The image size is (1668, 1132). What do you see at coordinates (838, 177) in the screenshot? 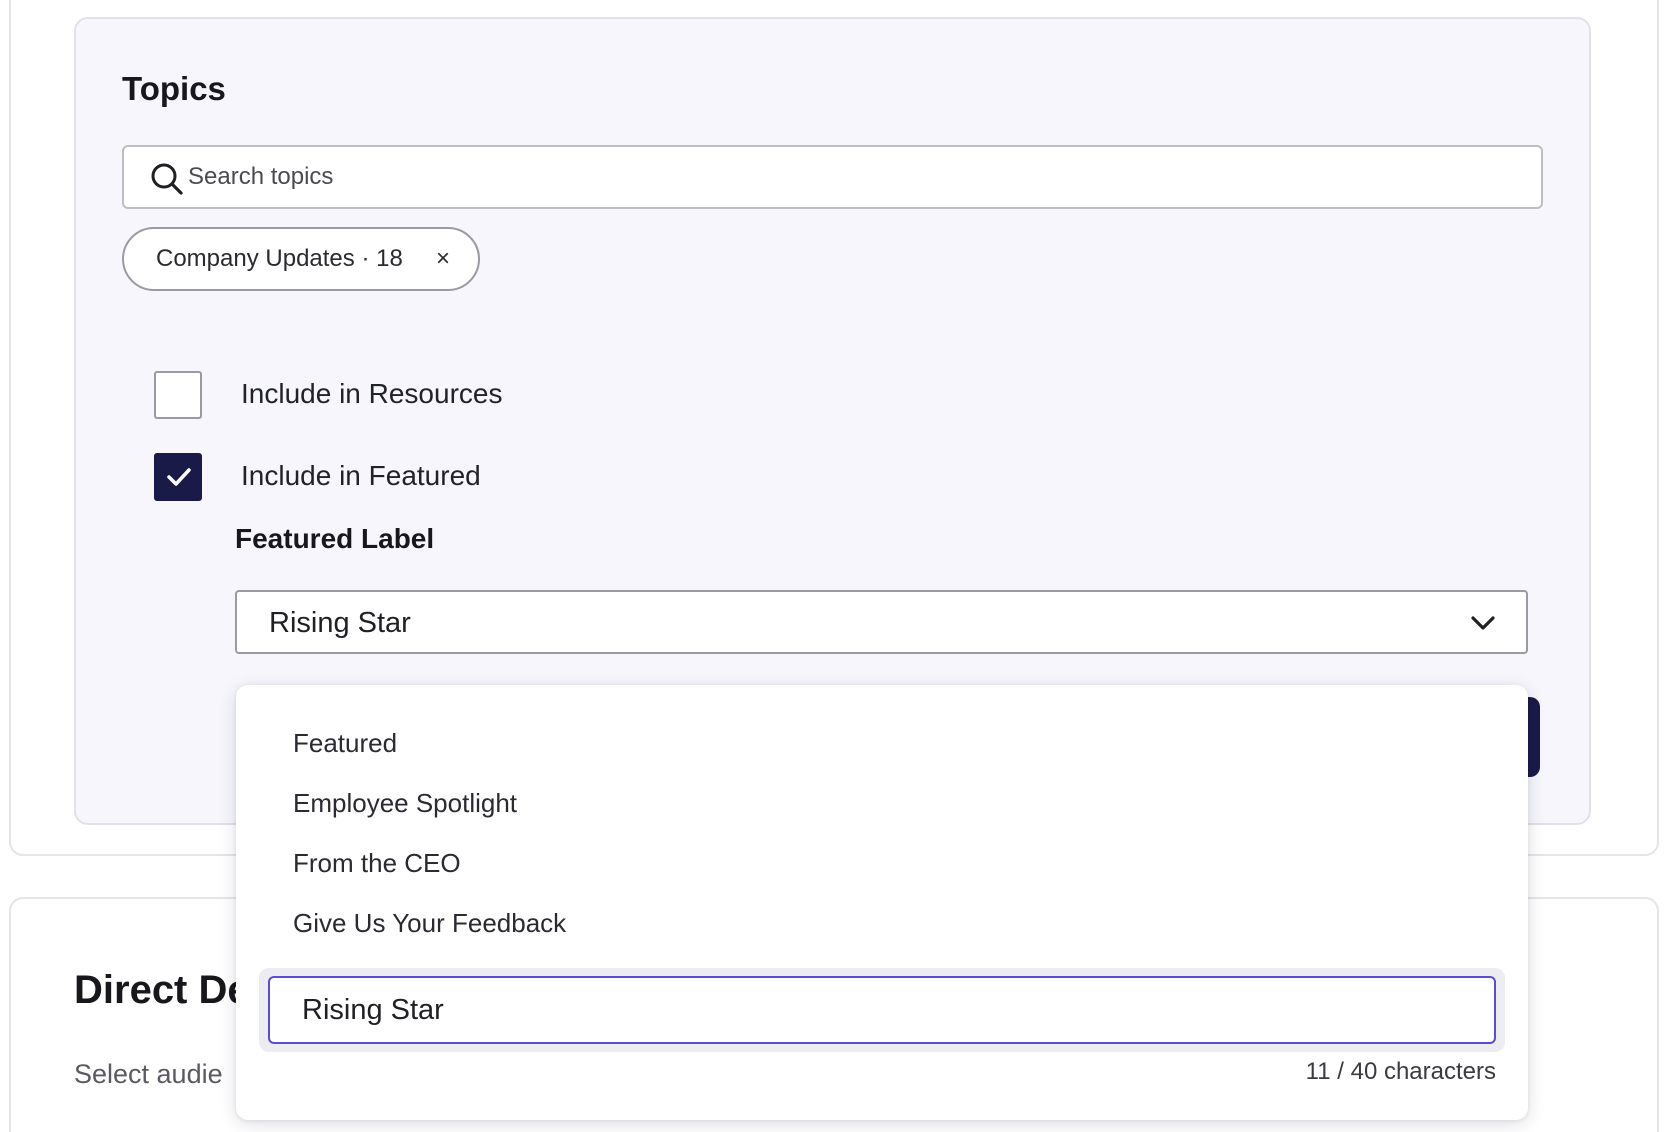
I see `topic-search-input` at bounding box center [838, 177].